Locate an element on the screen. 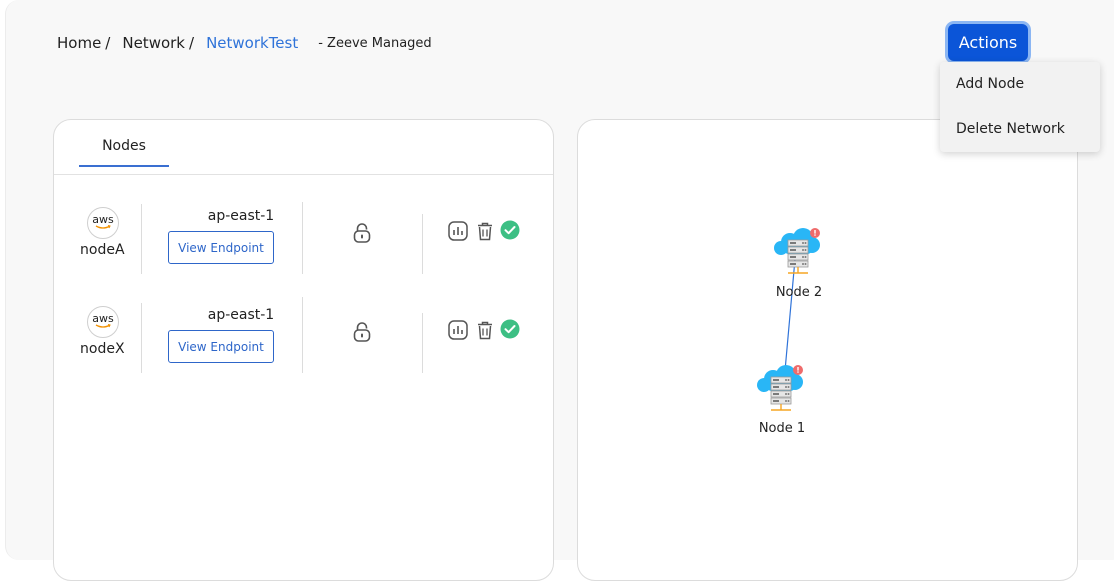  menu-item-delete-network: Delete Network is located at coordinates (1020, 129).